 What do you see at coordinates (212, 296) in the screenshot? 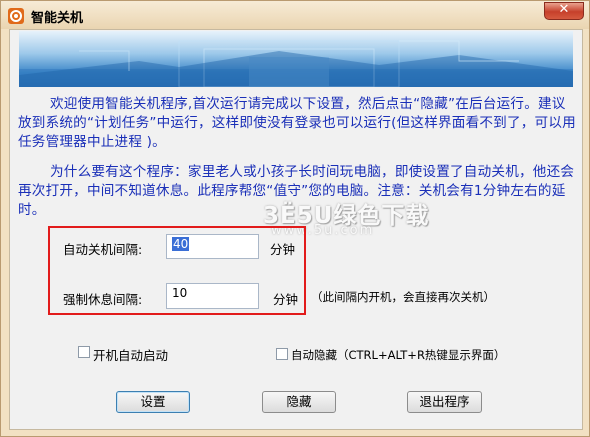
I see `forced-rest-input: 10` at bounding box center [212, 296].